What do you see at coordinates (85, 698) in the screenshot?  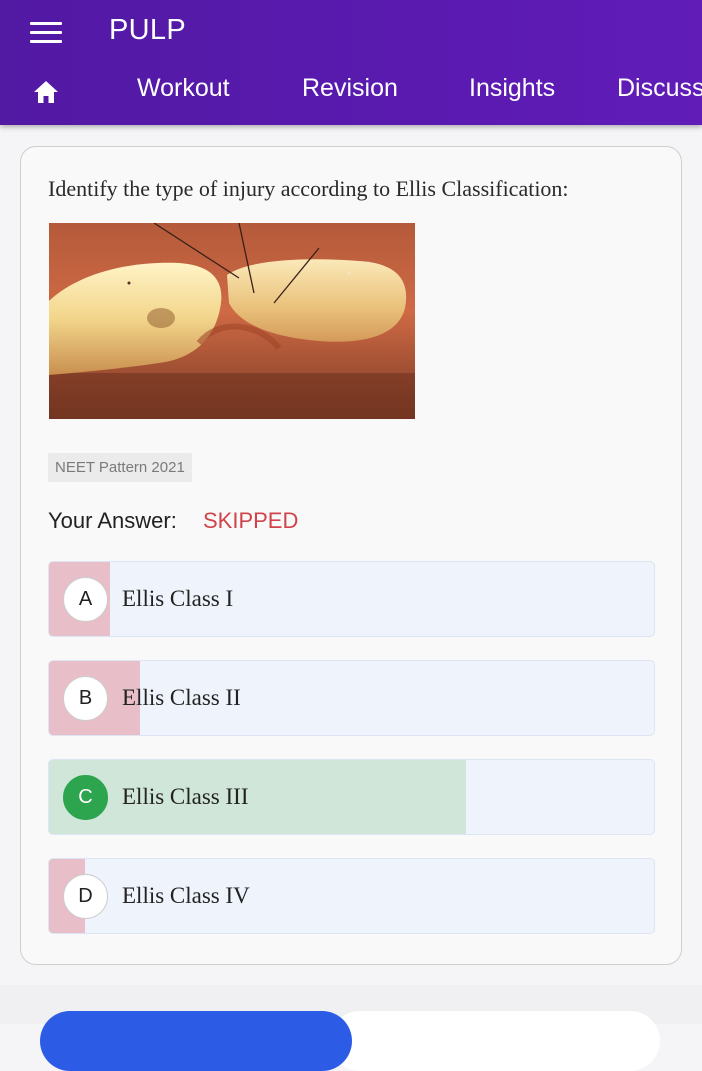 I see `option-letter-badge: B` at bounding box center [85, 698].